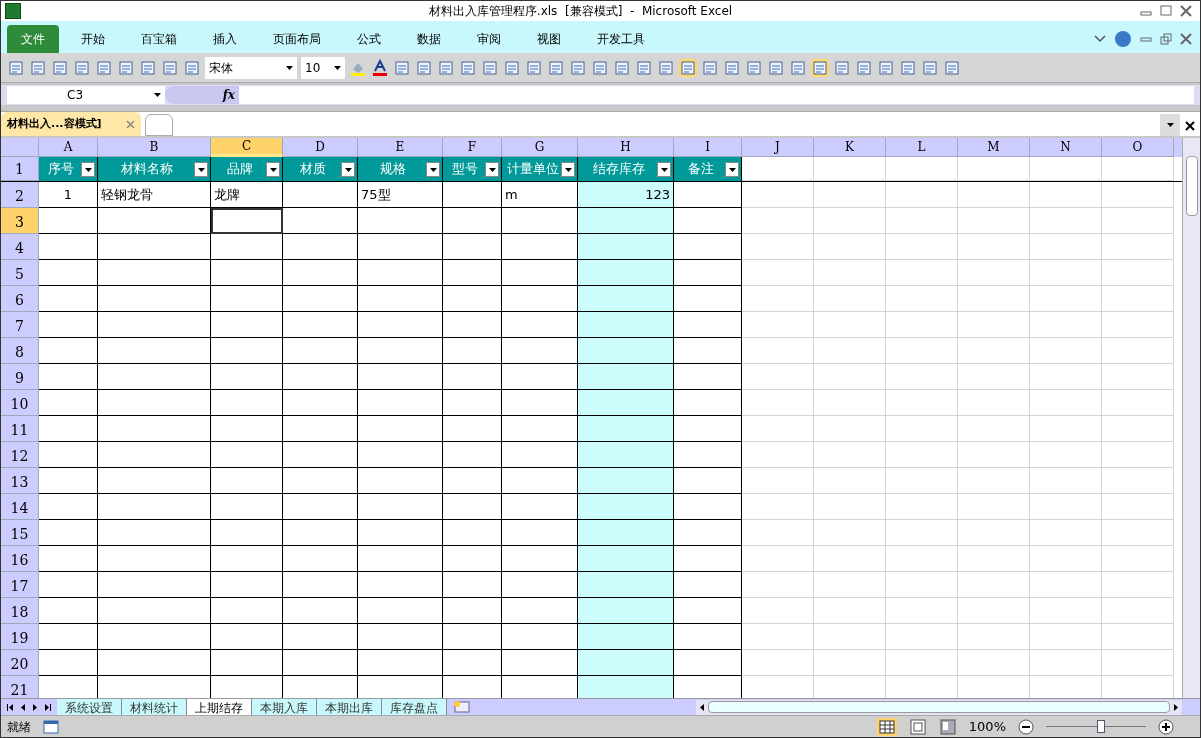 This screenshot has height=738, width=1201. Describe the element at coordinates (20, 481) in the screenshot. I see `row-header: 13` at that location.